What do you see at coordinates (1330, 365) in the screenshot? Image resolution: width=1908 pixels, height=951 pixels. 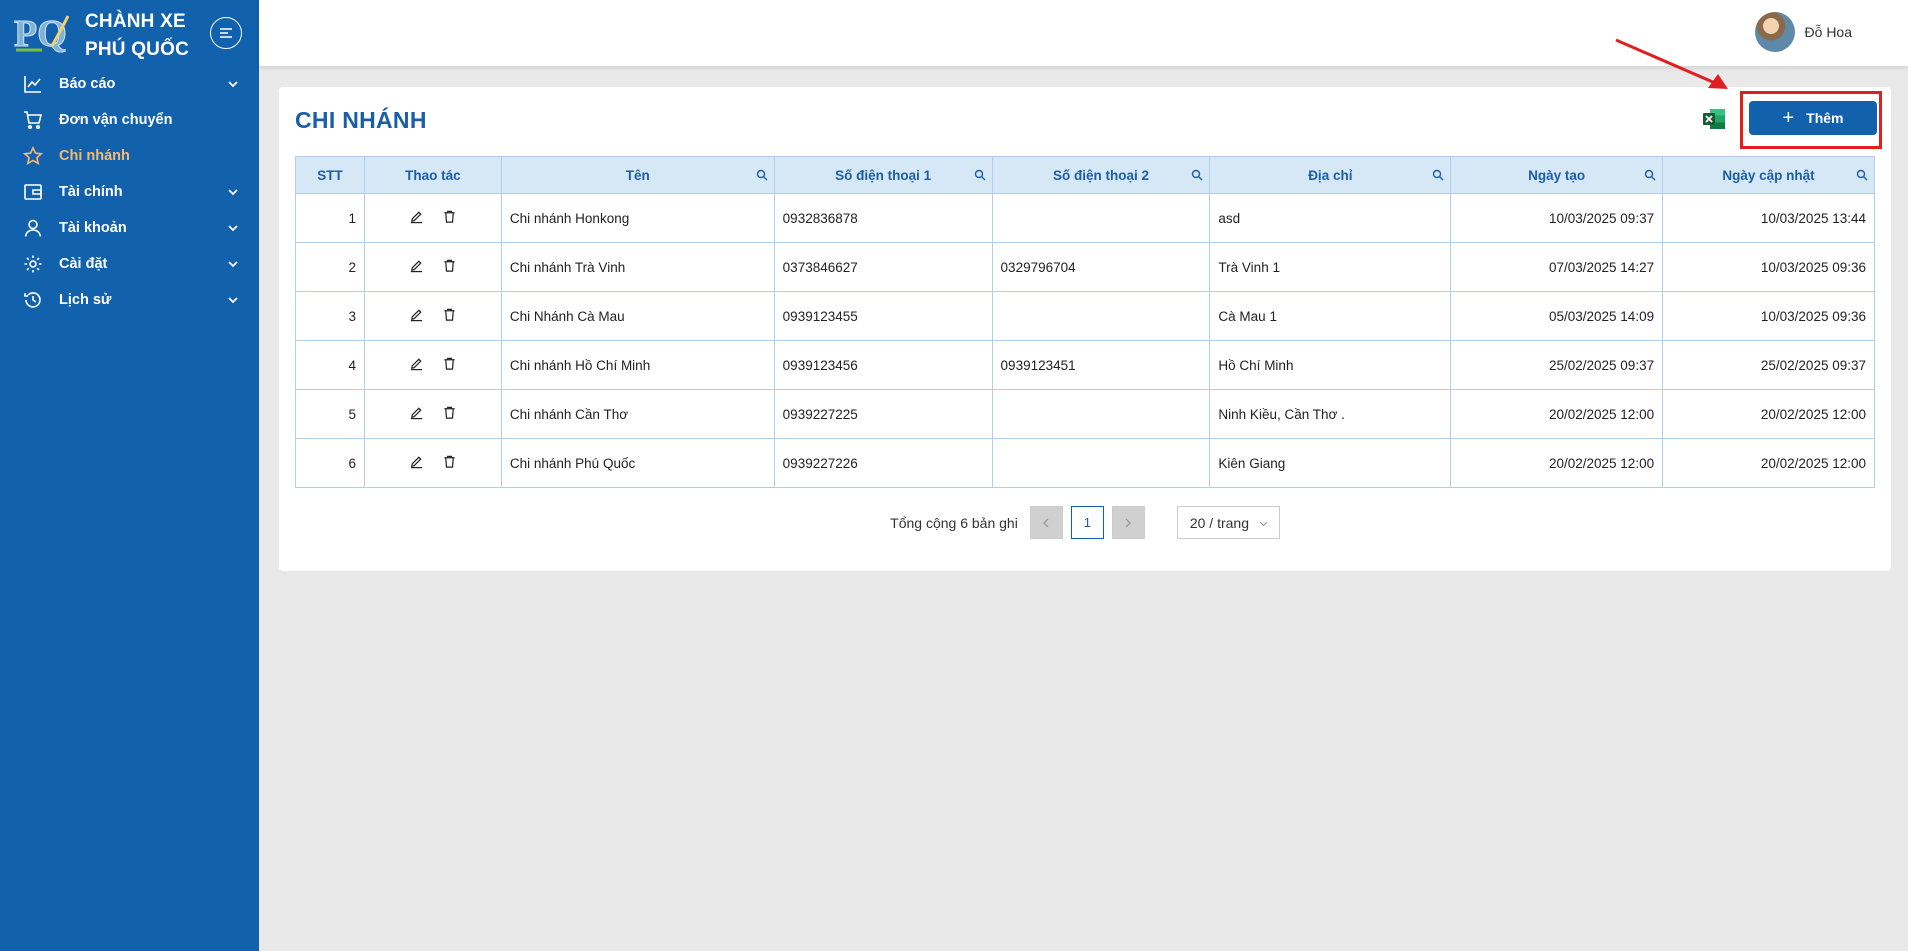 I see `cell-address: Hồ Chí Minh` at bounding box center [1330, 365].